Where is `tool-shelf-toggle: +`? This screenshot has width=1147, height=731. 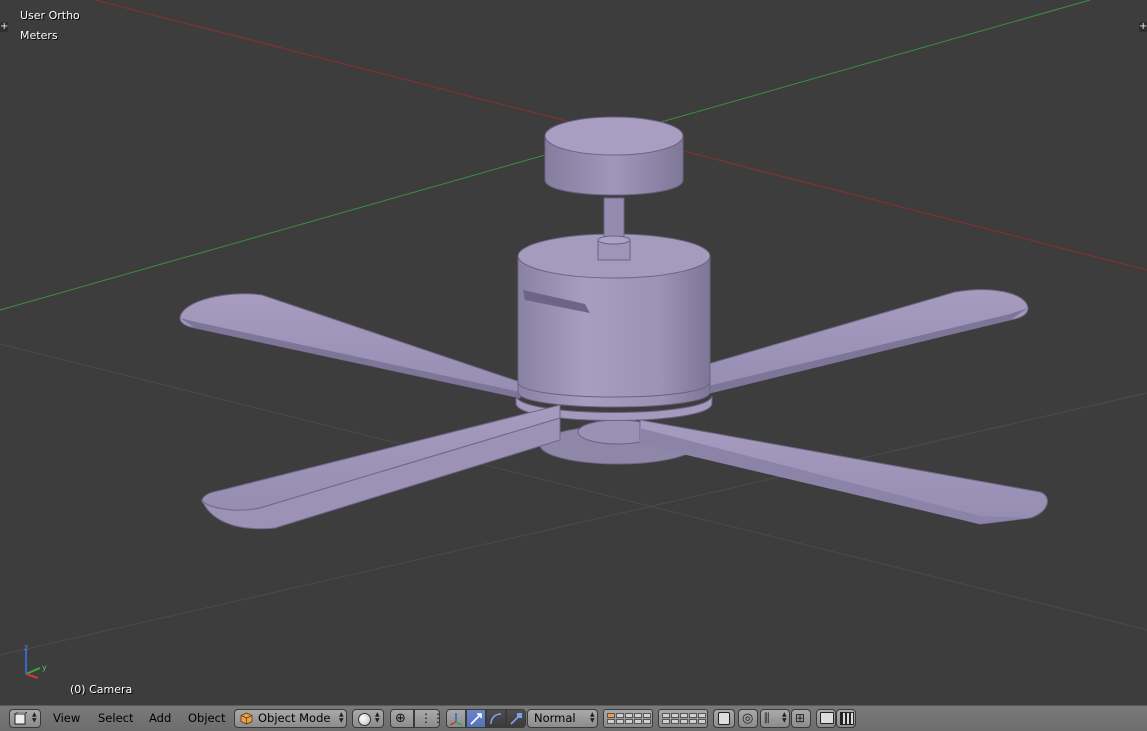
tool-shelf-toggle: + is located at coordinates (4, 27).